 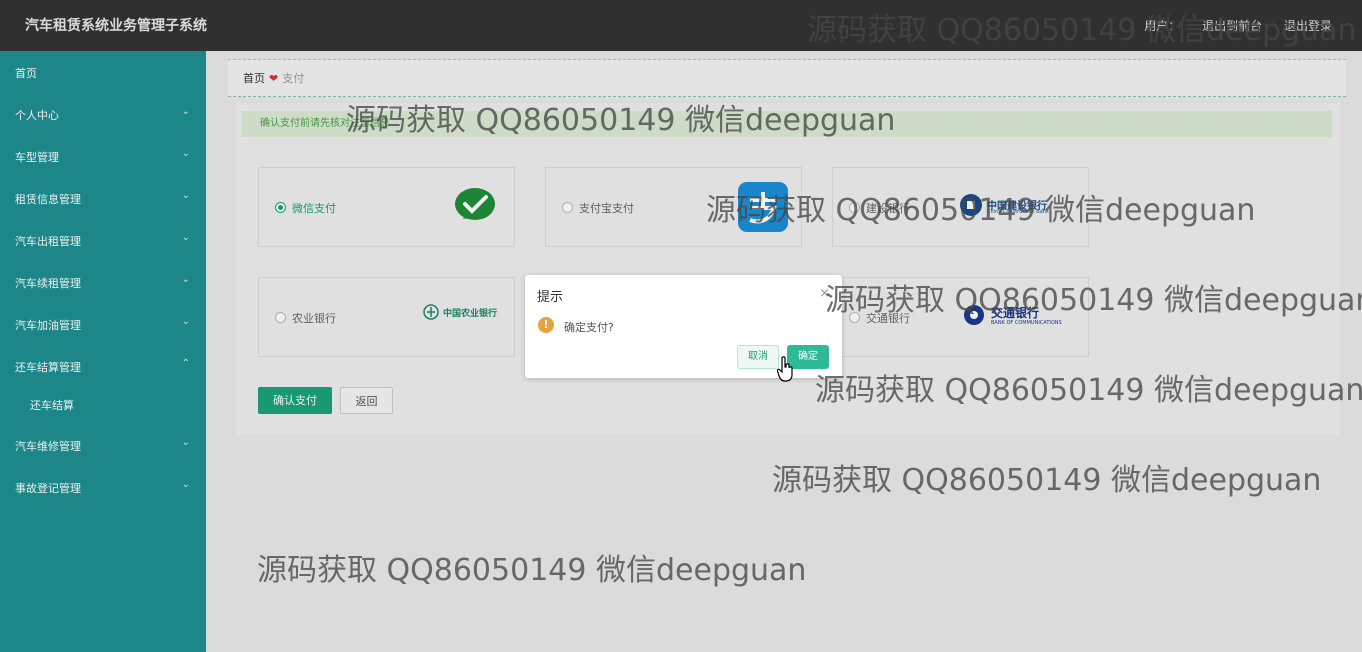 What do you see at coordinates (550, 297) in the screenshot?
I see `dialog-title: 提示` at bounding box center [550, 297].